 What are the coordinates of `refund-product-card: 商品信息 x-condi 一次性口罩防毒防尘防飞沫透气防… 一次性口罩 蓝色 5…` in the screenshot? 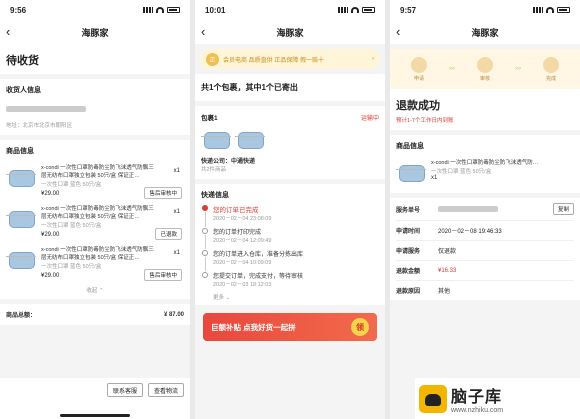 It's located at (485, 164).